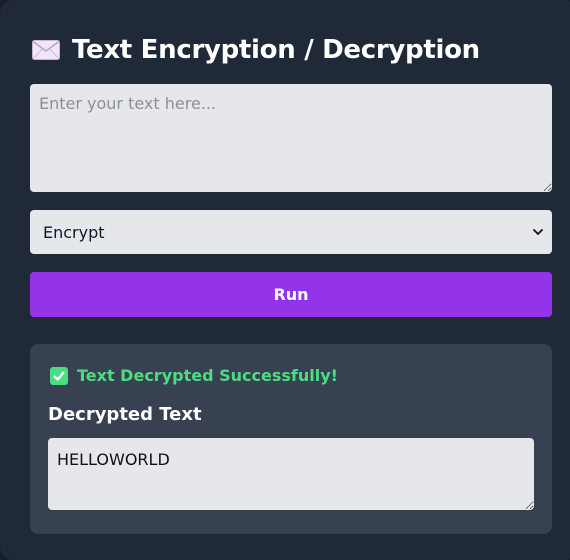 This screenshot has height=560, width=570. I want to click on chevron-down-icon, so click(538, 232).